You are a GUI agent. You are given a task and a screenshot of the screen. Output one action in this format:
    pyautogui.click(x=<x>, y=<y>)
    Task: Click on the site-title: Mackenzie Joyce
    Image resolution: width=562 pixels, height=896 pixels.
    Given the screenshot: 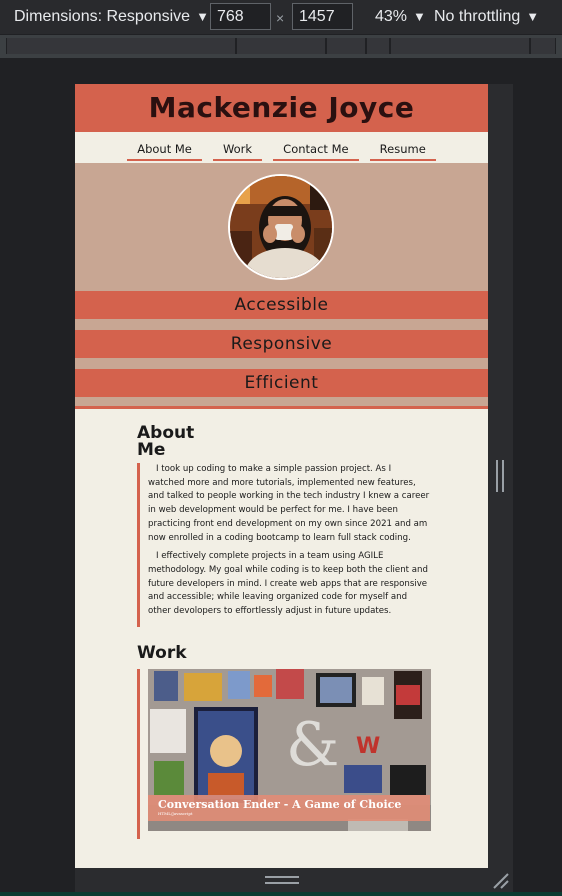 What is the action you would take?
    pyautogui.click(x=281, y=107)
    